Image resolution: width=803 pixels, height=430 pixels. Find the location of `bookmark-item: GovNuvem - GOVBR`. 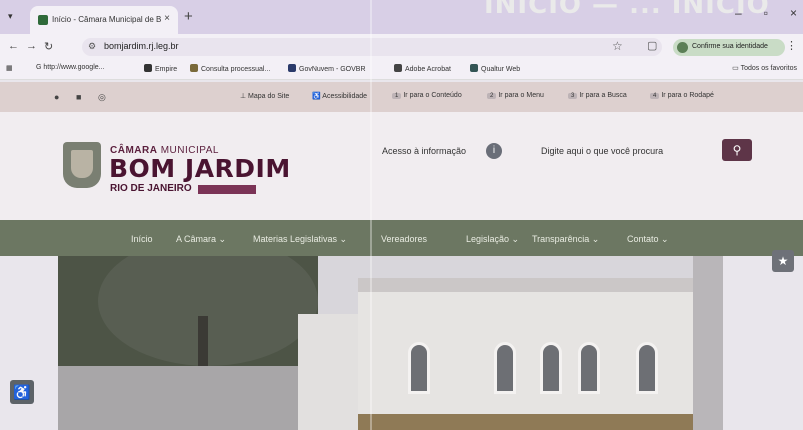

bookmark-item: GovNuvem - GOVBR is located at coordinates (327, 68).